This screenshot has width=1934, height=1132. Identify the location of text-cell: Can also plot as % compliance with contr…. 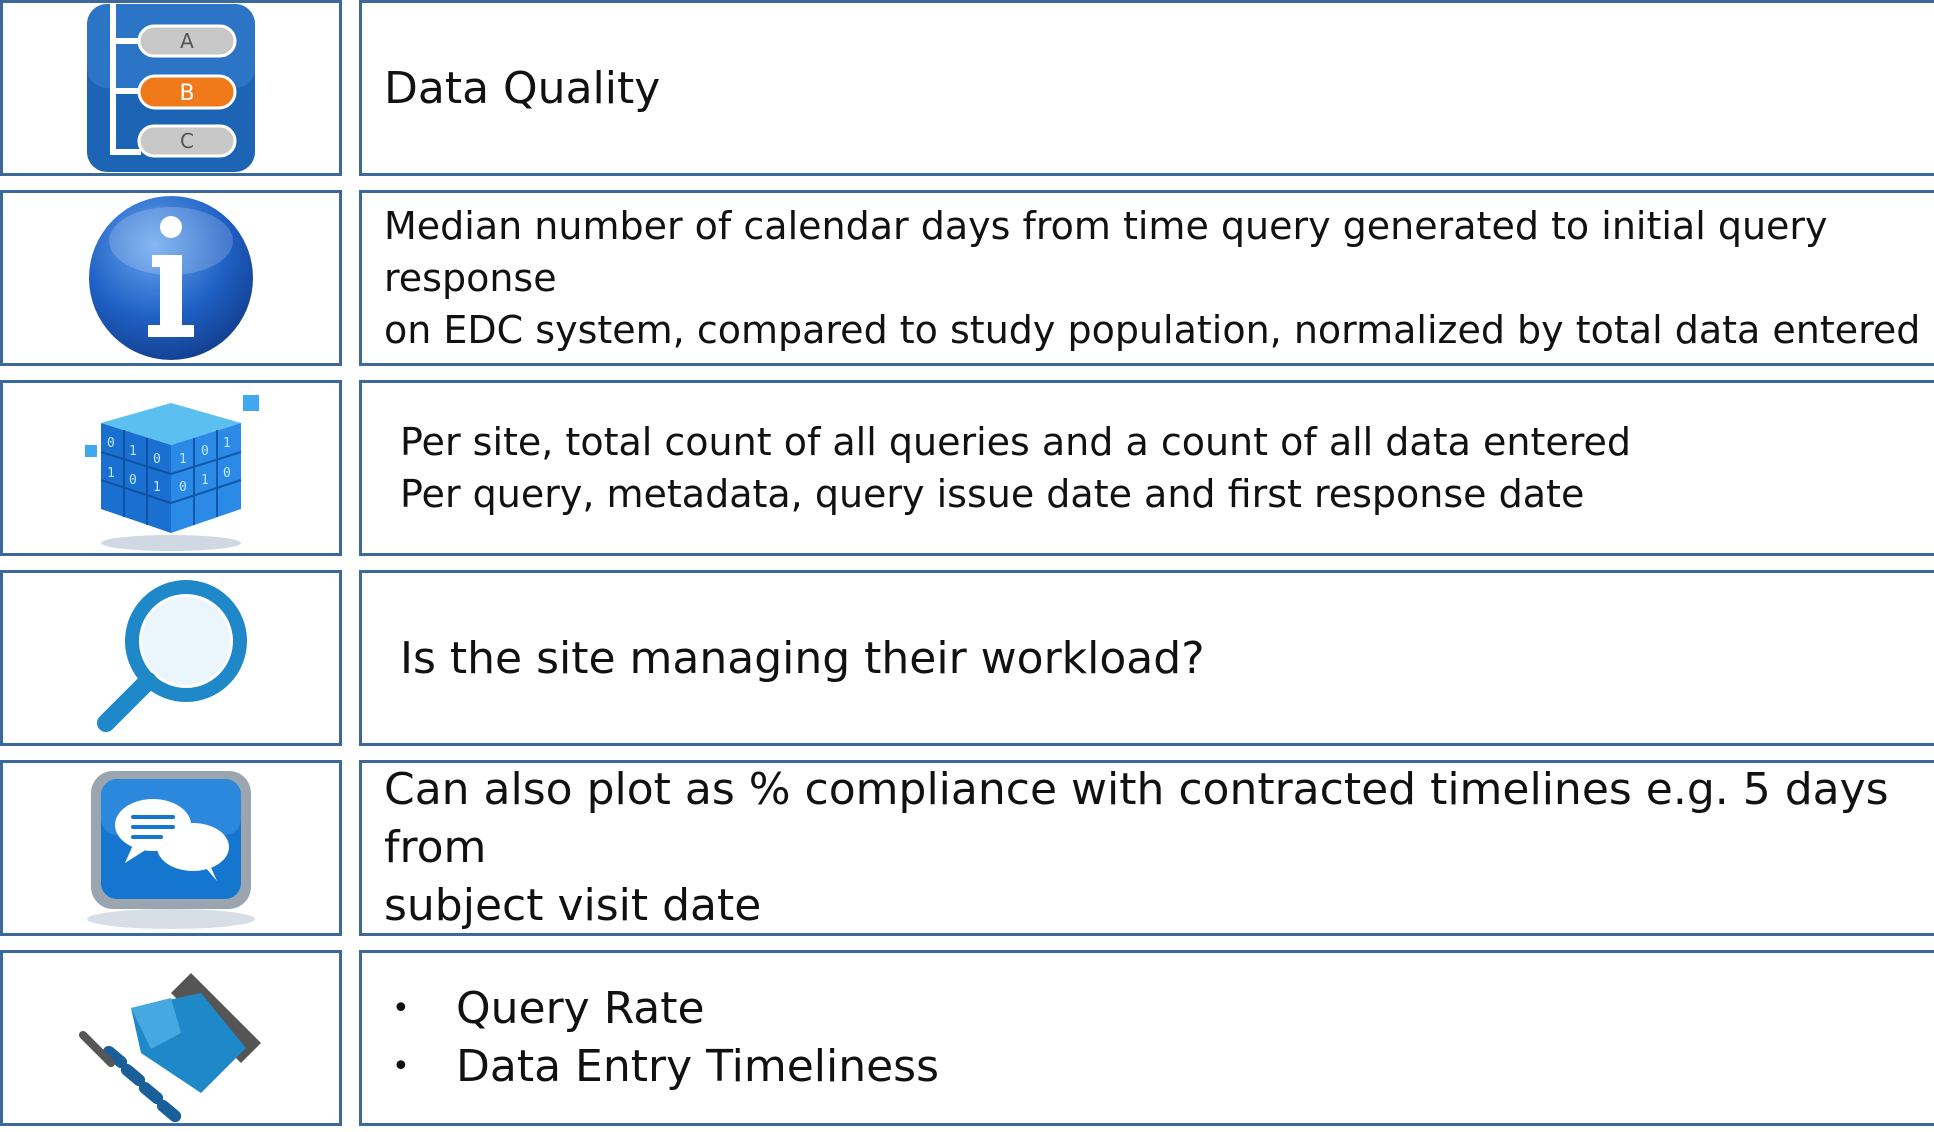
(1146, 848).